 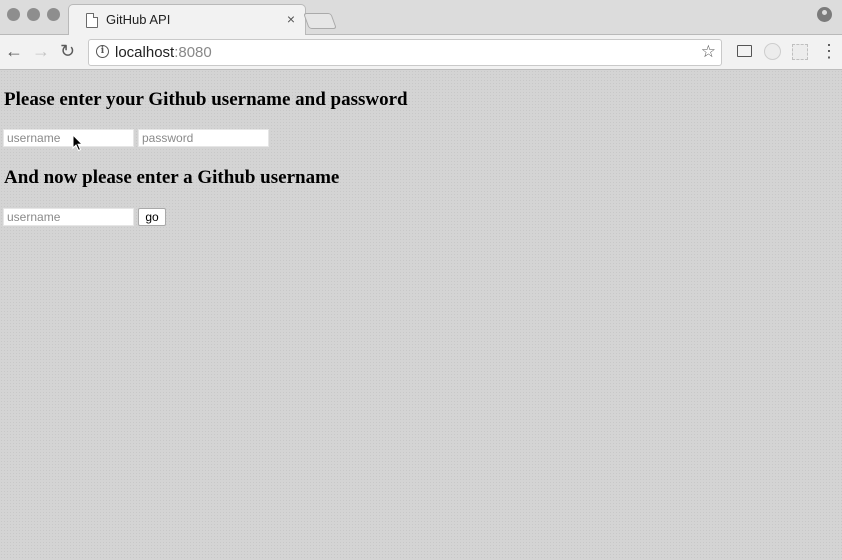 I want to click on back-icon: ←, so click(x=14, y=51).